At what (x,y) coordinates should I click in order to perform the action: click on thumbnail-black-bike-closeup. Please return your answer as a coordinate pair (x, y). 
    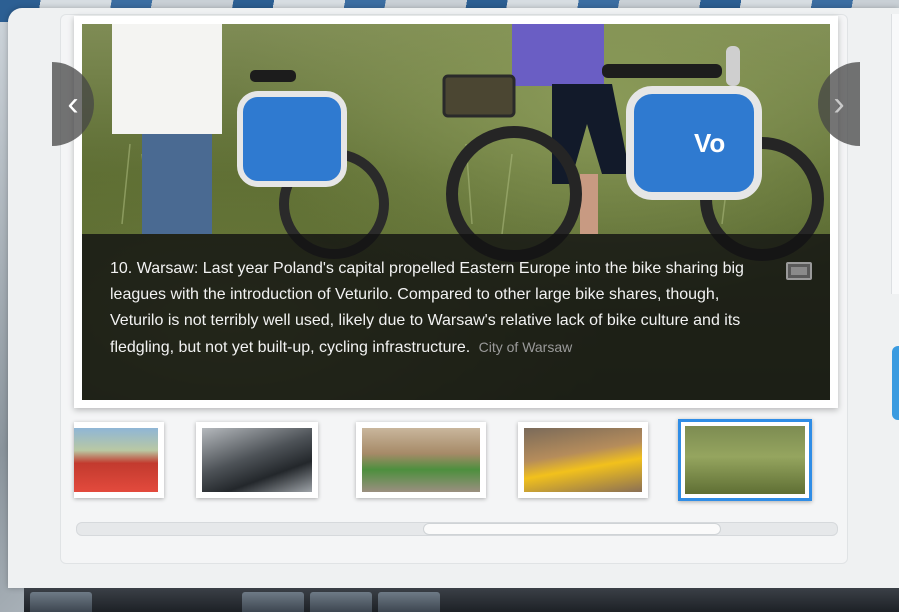
    Looking at the image, I should click on (257, 460).